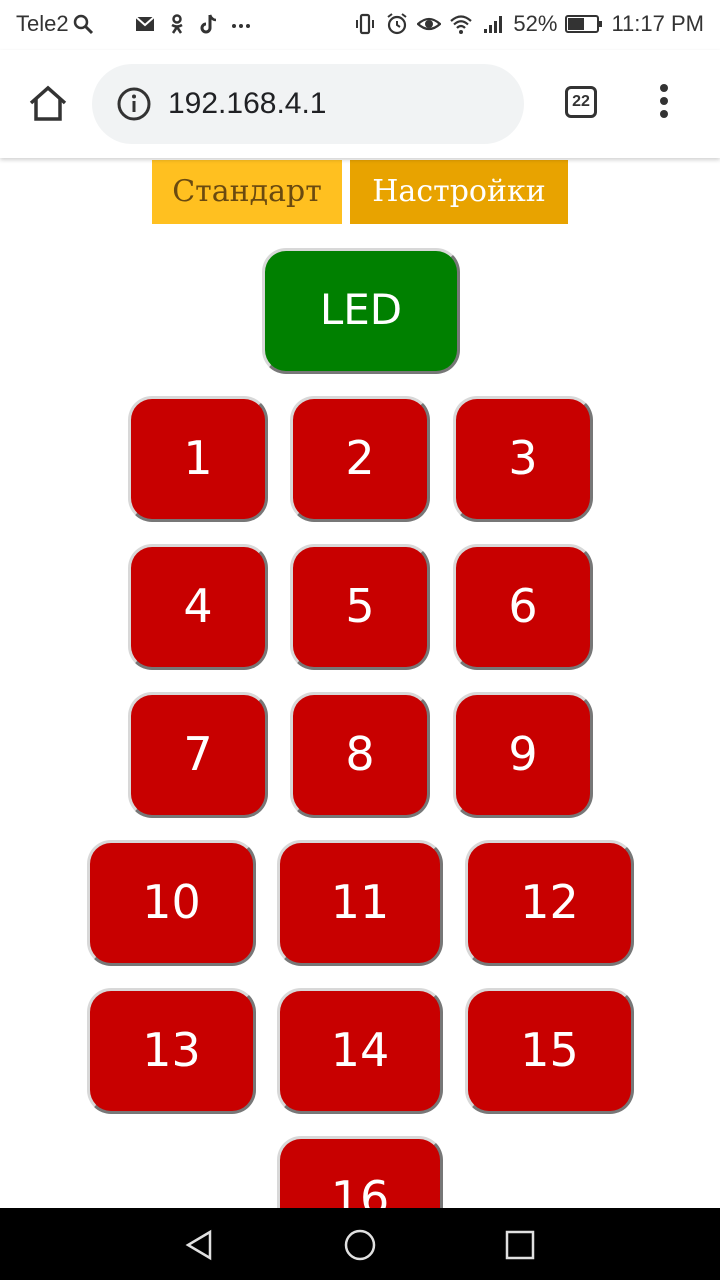 The width and height of the screenshot is (720, 1280). I want to click on channel-button-9: 9, so click(523, 755).